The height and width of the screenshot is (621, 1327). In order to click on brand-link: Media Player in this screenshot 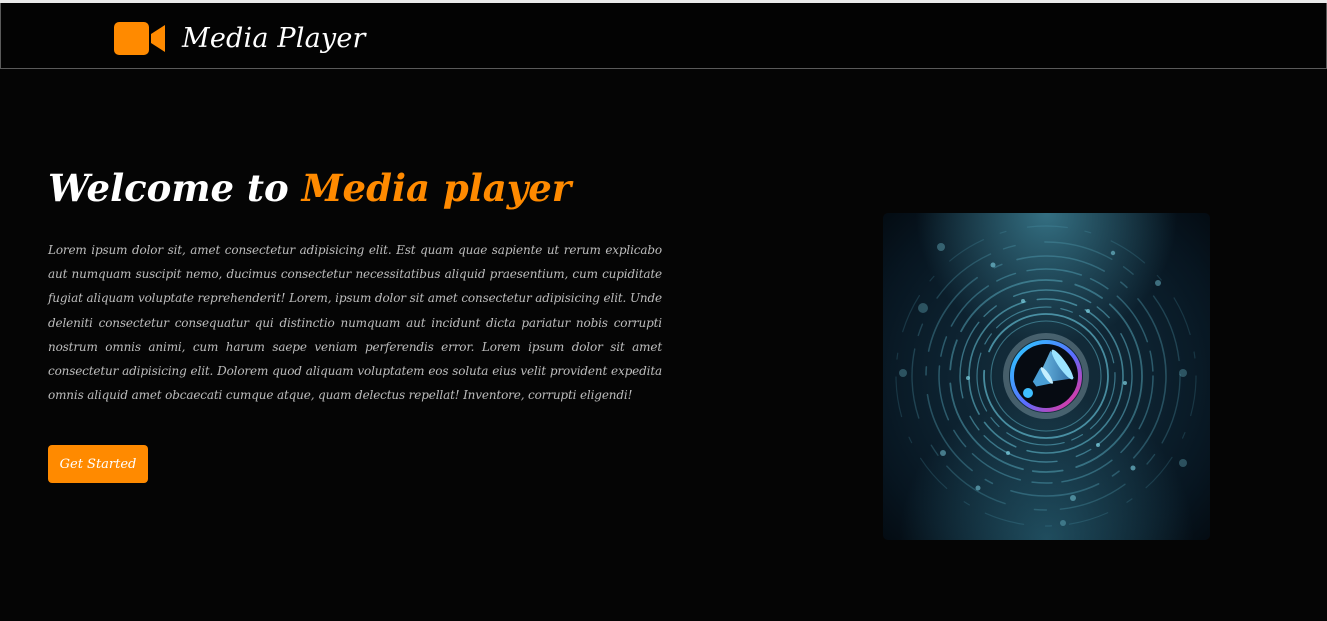, I will do `click(240, 38)`.